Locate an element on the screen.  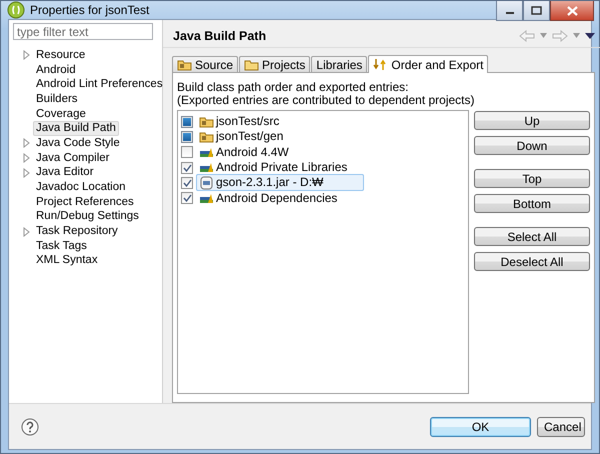
minimize-button is located at coordinates (509, 11).